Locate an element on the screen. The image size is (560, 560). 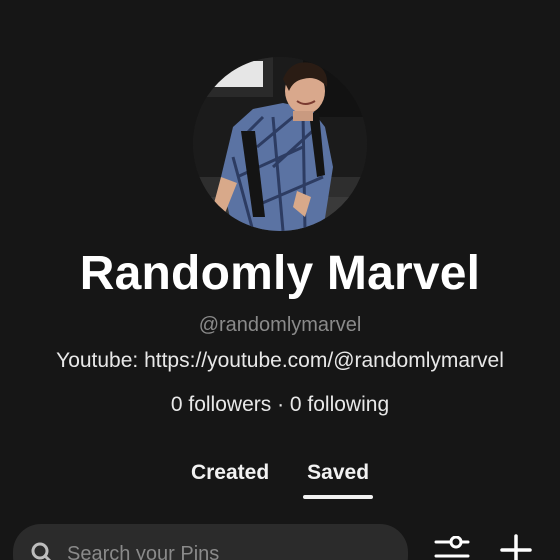
follow-stats: 0 followers · 0 following is located at coordinates (280, 405).